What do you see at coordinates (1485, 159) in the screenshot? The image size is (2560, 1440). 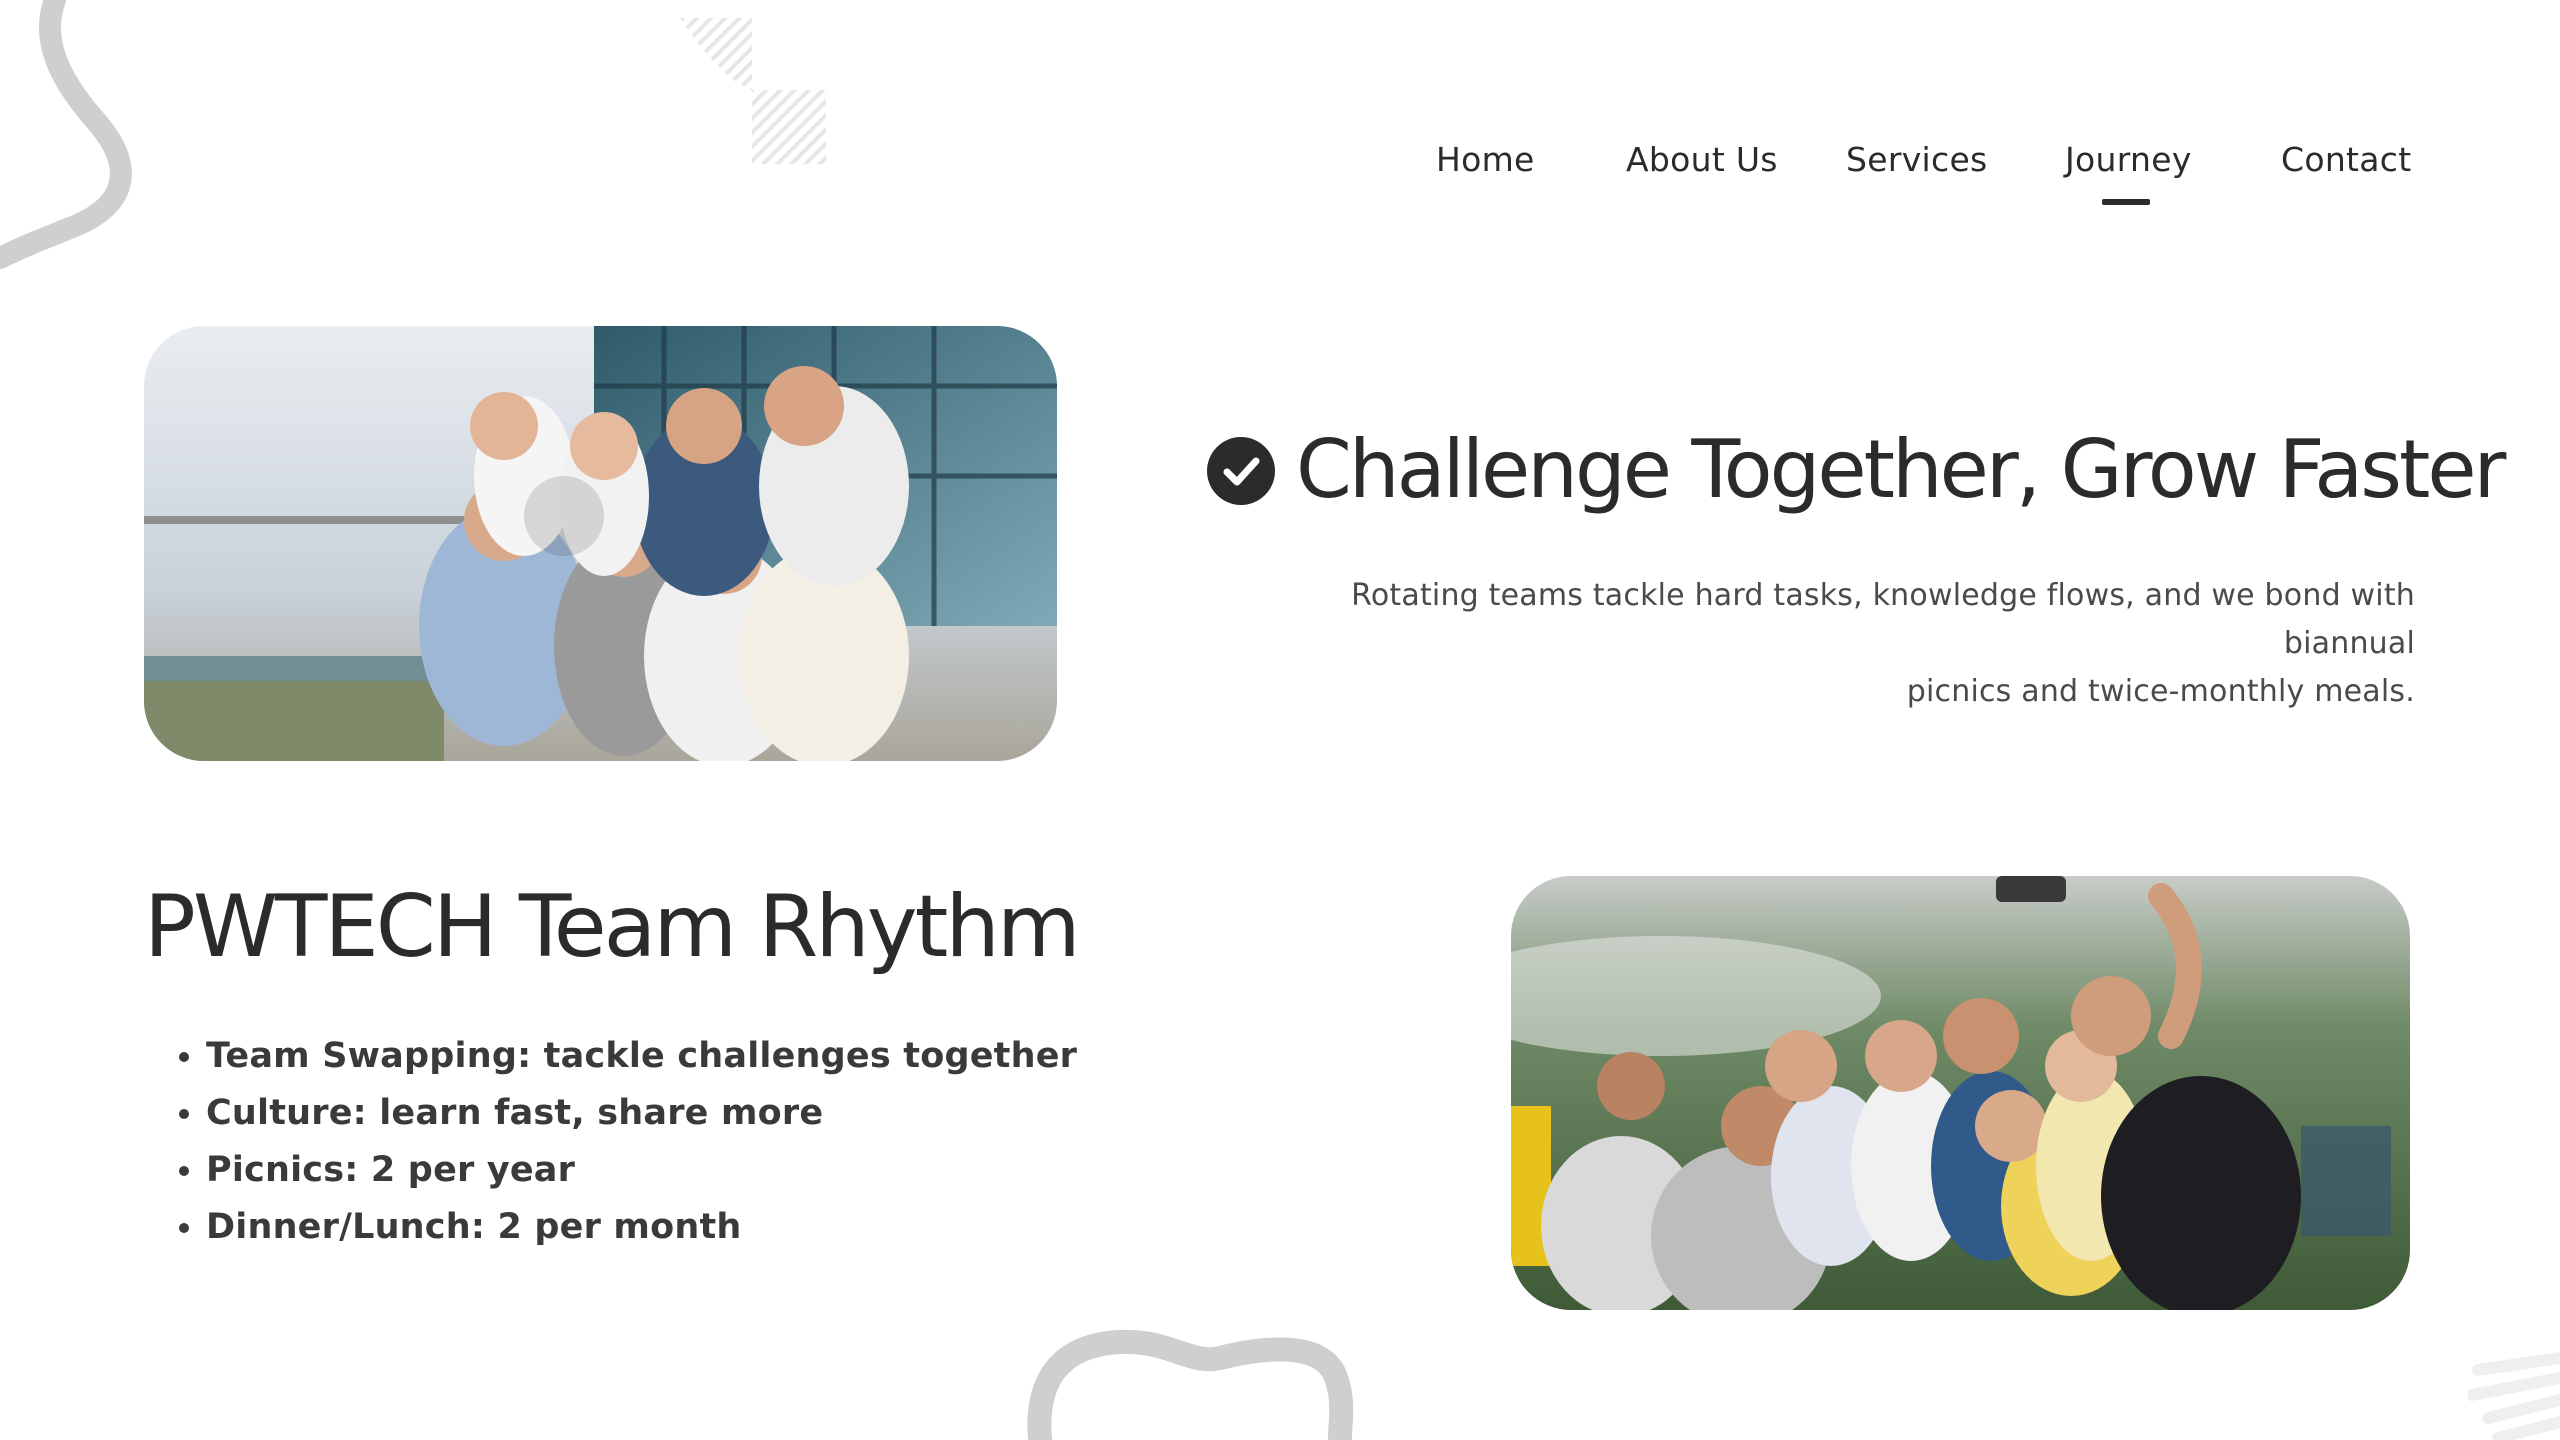 I see `nav-home: Home` at bounding box center [1485, 159].